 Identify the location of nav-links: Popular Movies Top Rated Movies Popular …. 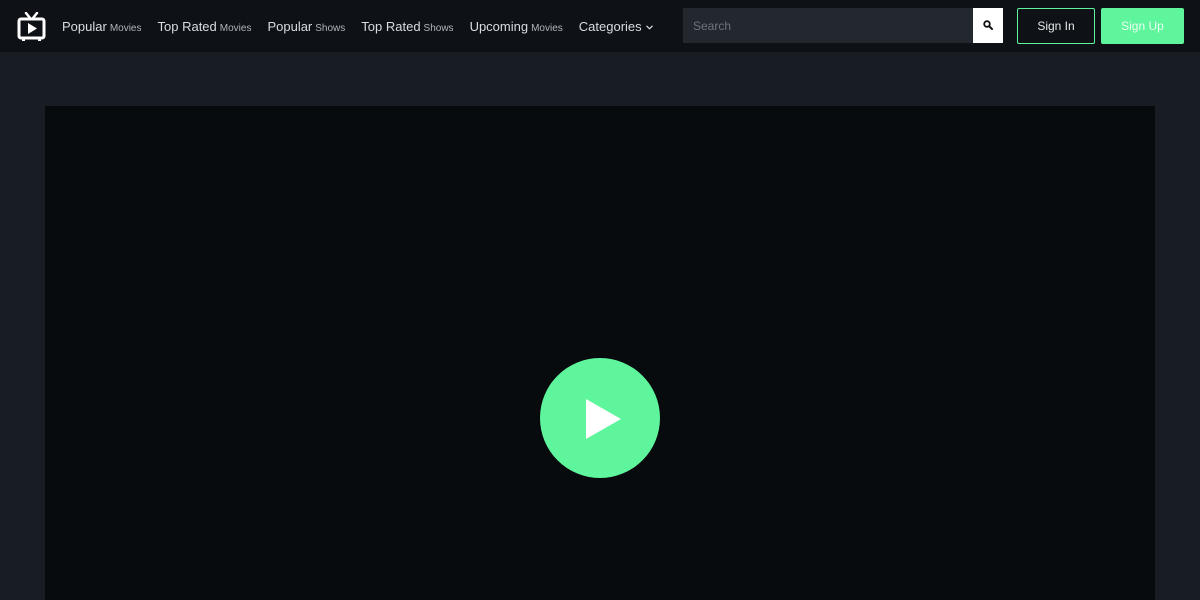
(365, 26).